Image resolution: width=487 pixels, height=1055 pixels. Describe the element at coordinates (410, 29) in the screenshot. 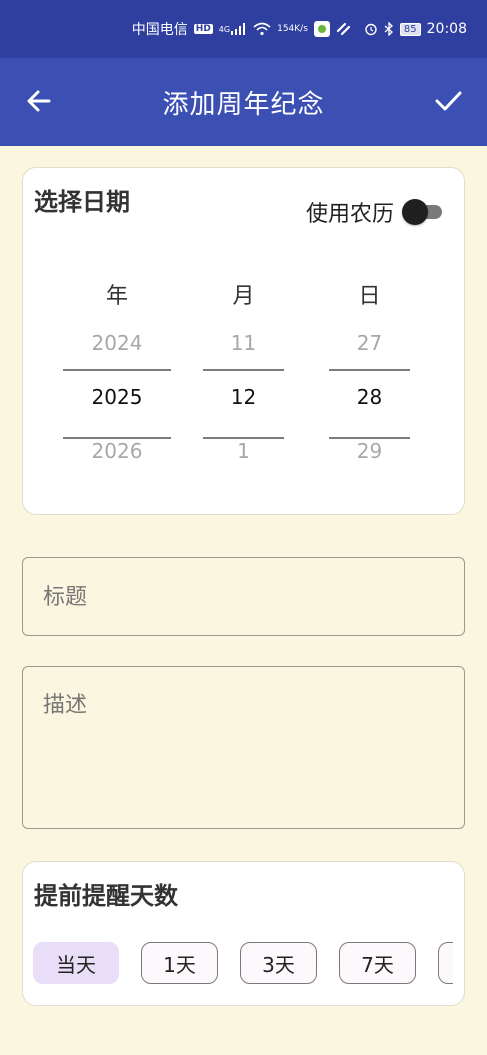

I see `battery-indicator: 85` at that location.